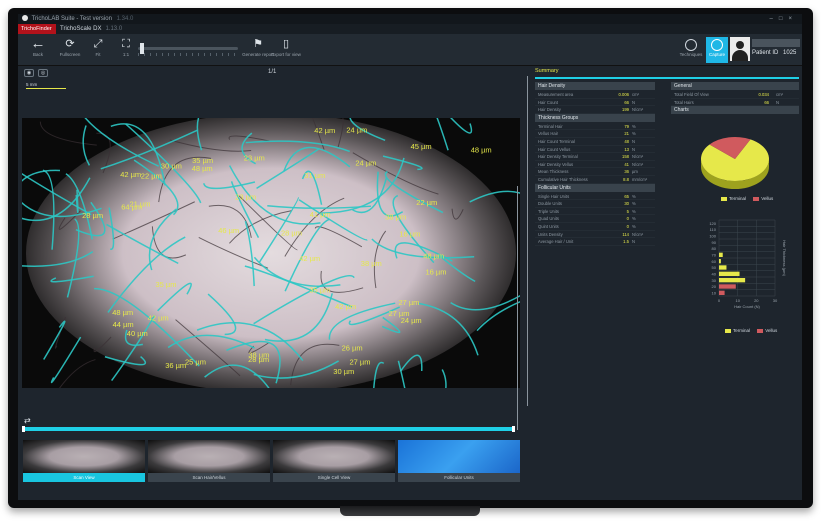 Image resolution: width=821 pixels, height=525 pixels. I want to click on summary-row: Total Field Of View 0.034 cm², so click(735, 95).